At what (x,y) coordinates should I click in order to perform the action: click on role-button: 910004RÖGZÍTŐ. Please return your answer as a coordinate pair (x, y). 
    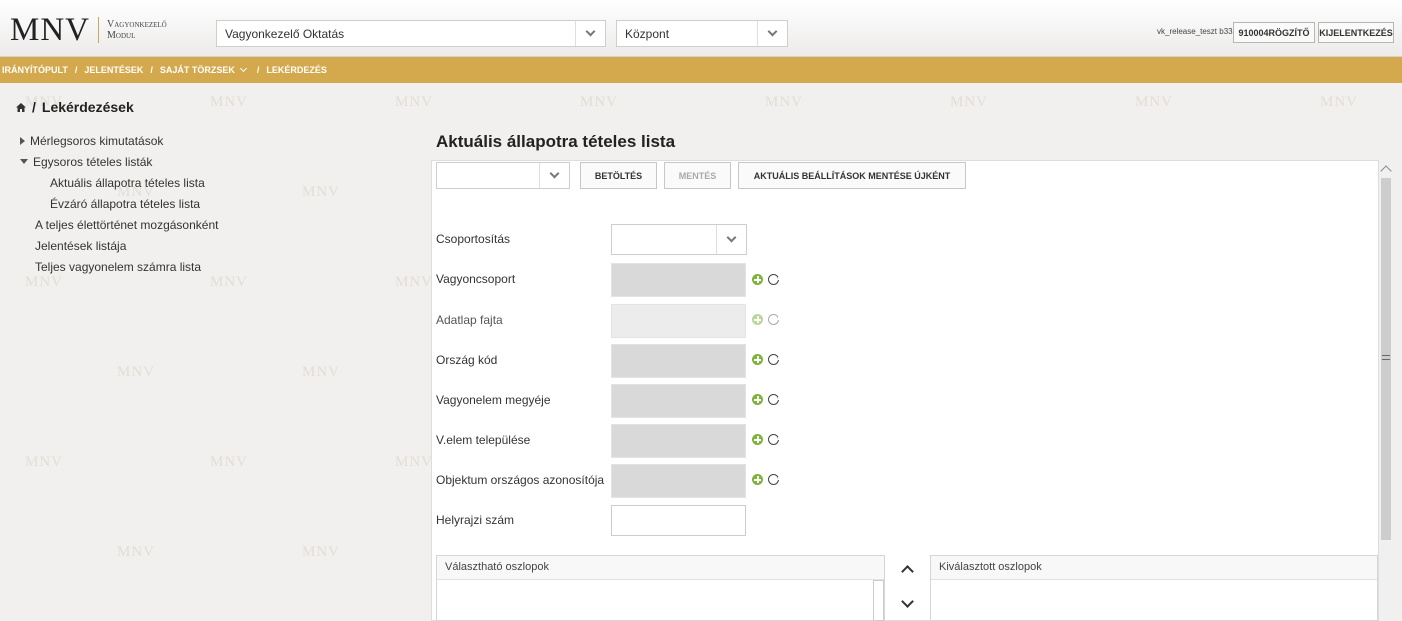
    Looking at the image, I should click on (1274, 32).